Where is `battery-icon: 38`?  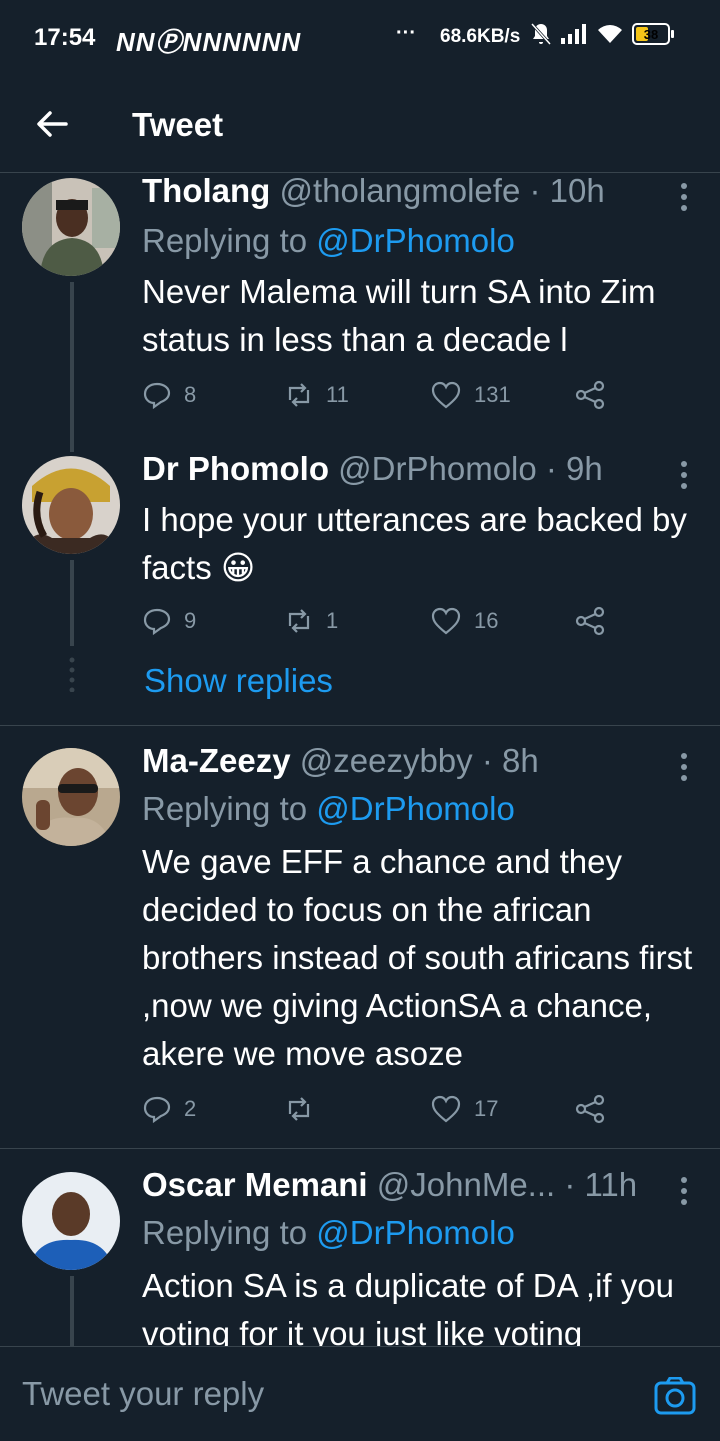
battery-icon: 38 is located at coordinates (653, 34).